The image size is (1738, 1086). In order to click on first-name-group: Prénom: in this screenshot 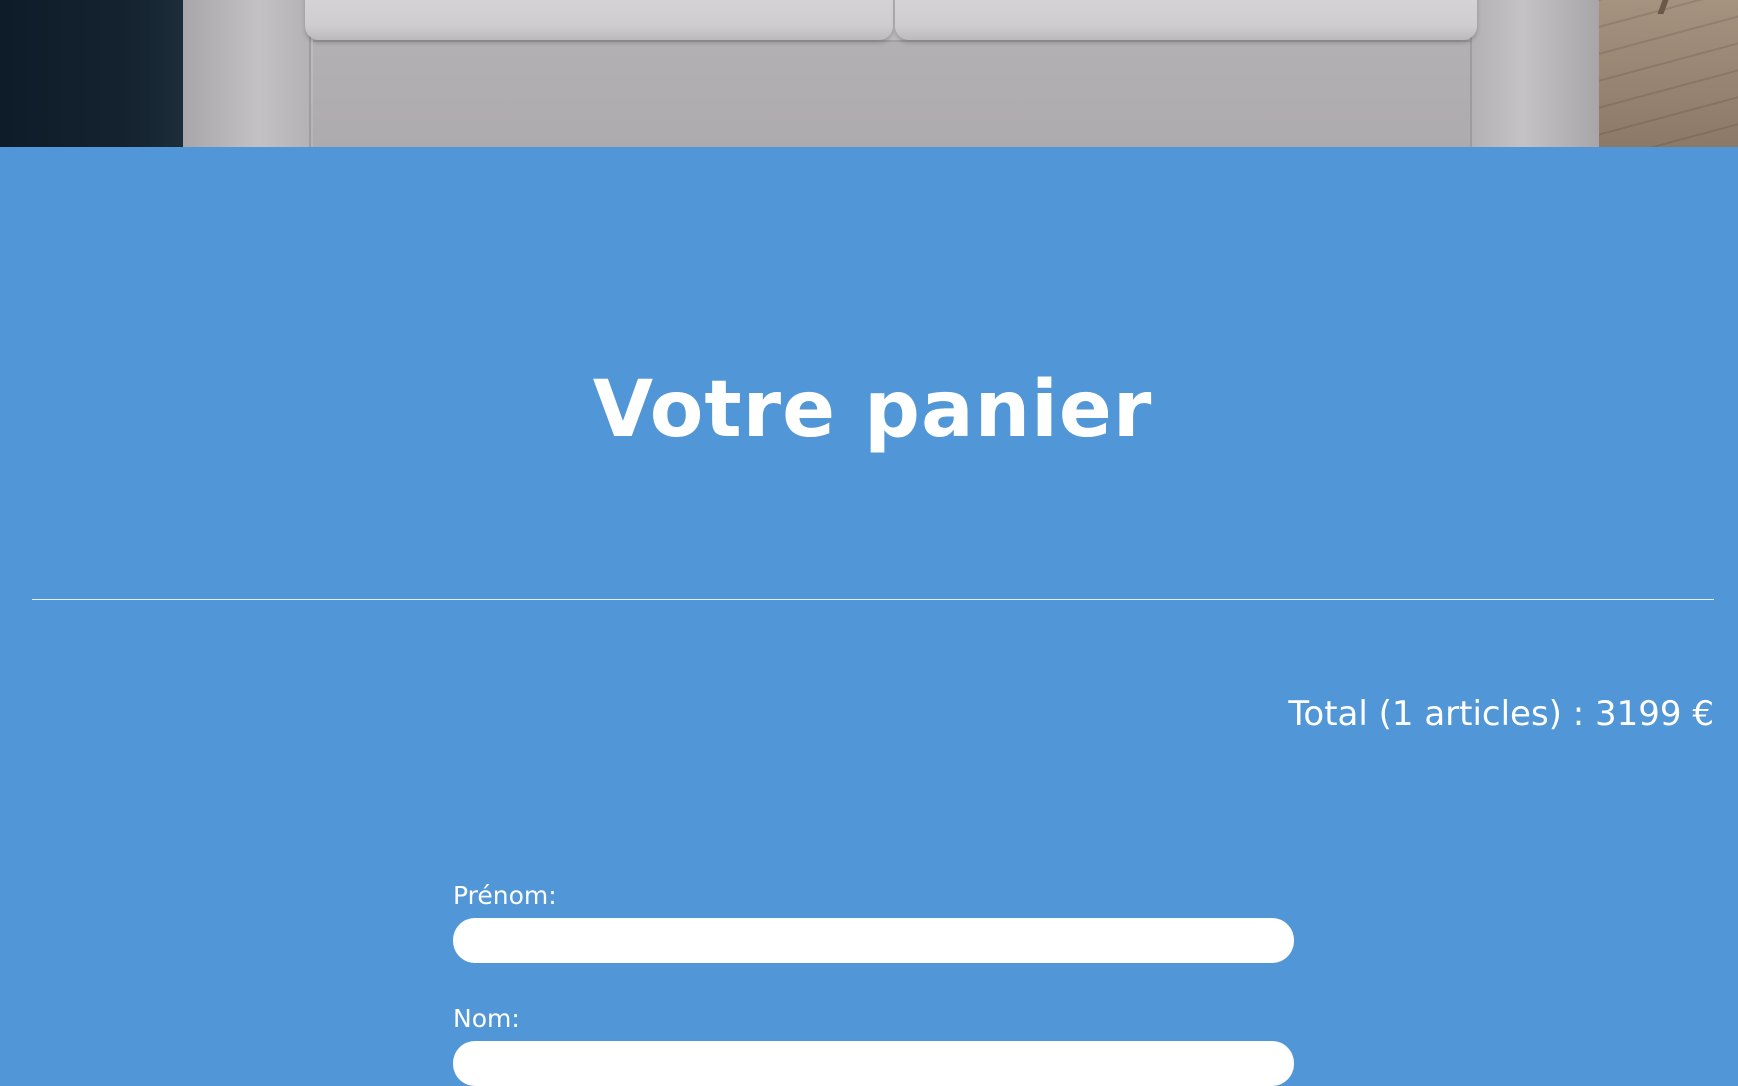, I will do `click(873, 921)`.